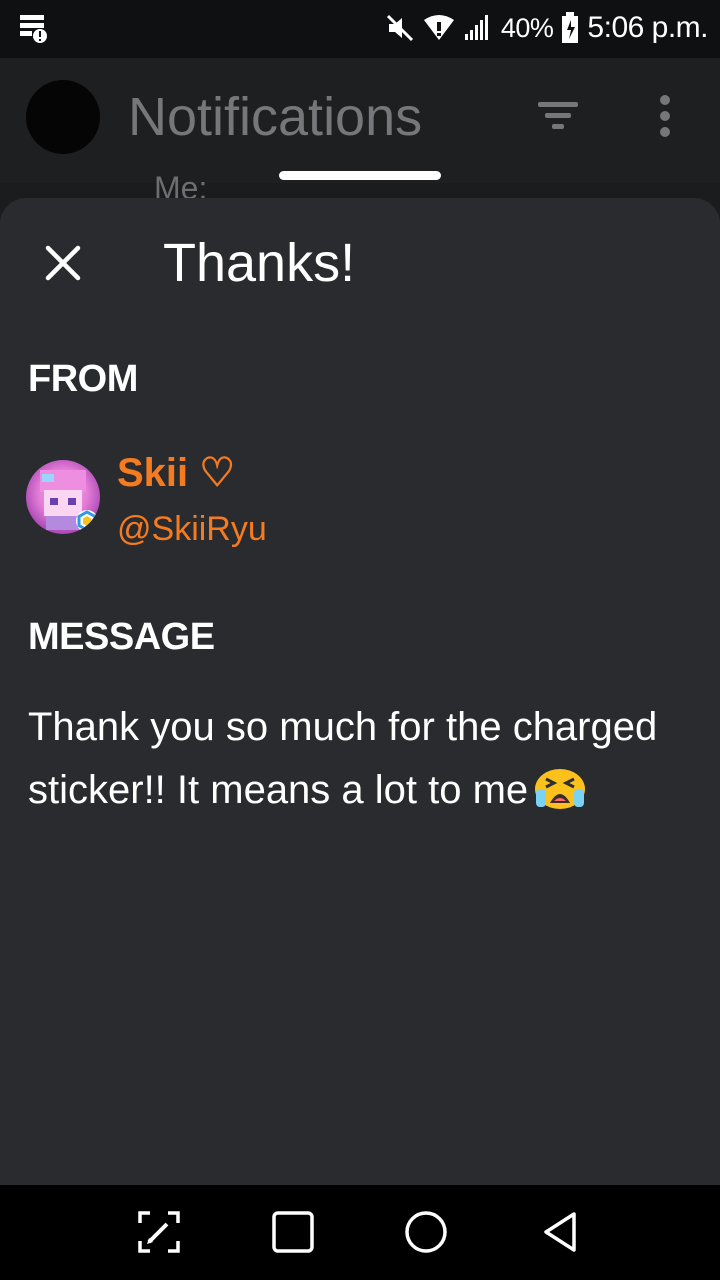  Describe the element at coordinates (192, 529) in the screenshot. I see `user-handle: @SkiiRyu` at that location.